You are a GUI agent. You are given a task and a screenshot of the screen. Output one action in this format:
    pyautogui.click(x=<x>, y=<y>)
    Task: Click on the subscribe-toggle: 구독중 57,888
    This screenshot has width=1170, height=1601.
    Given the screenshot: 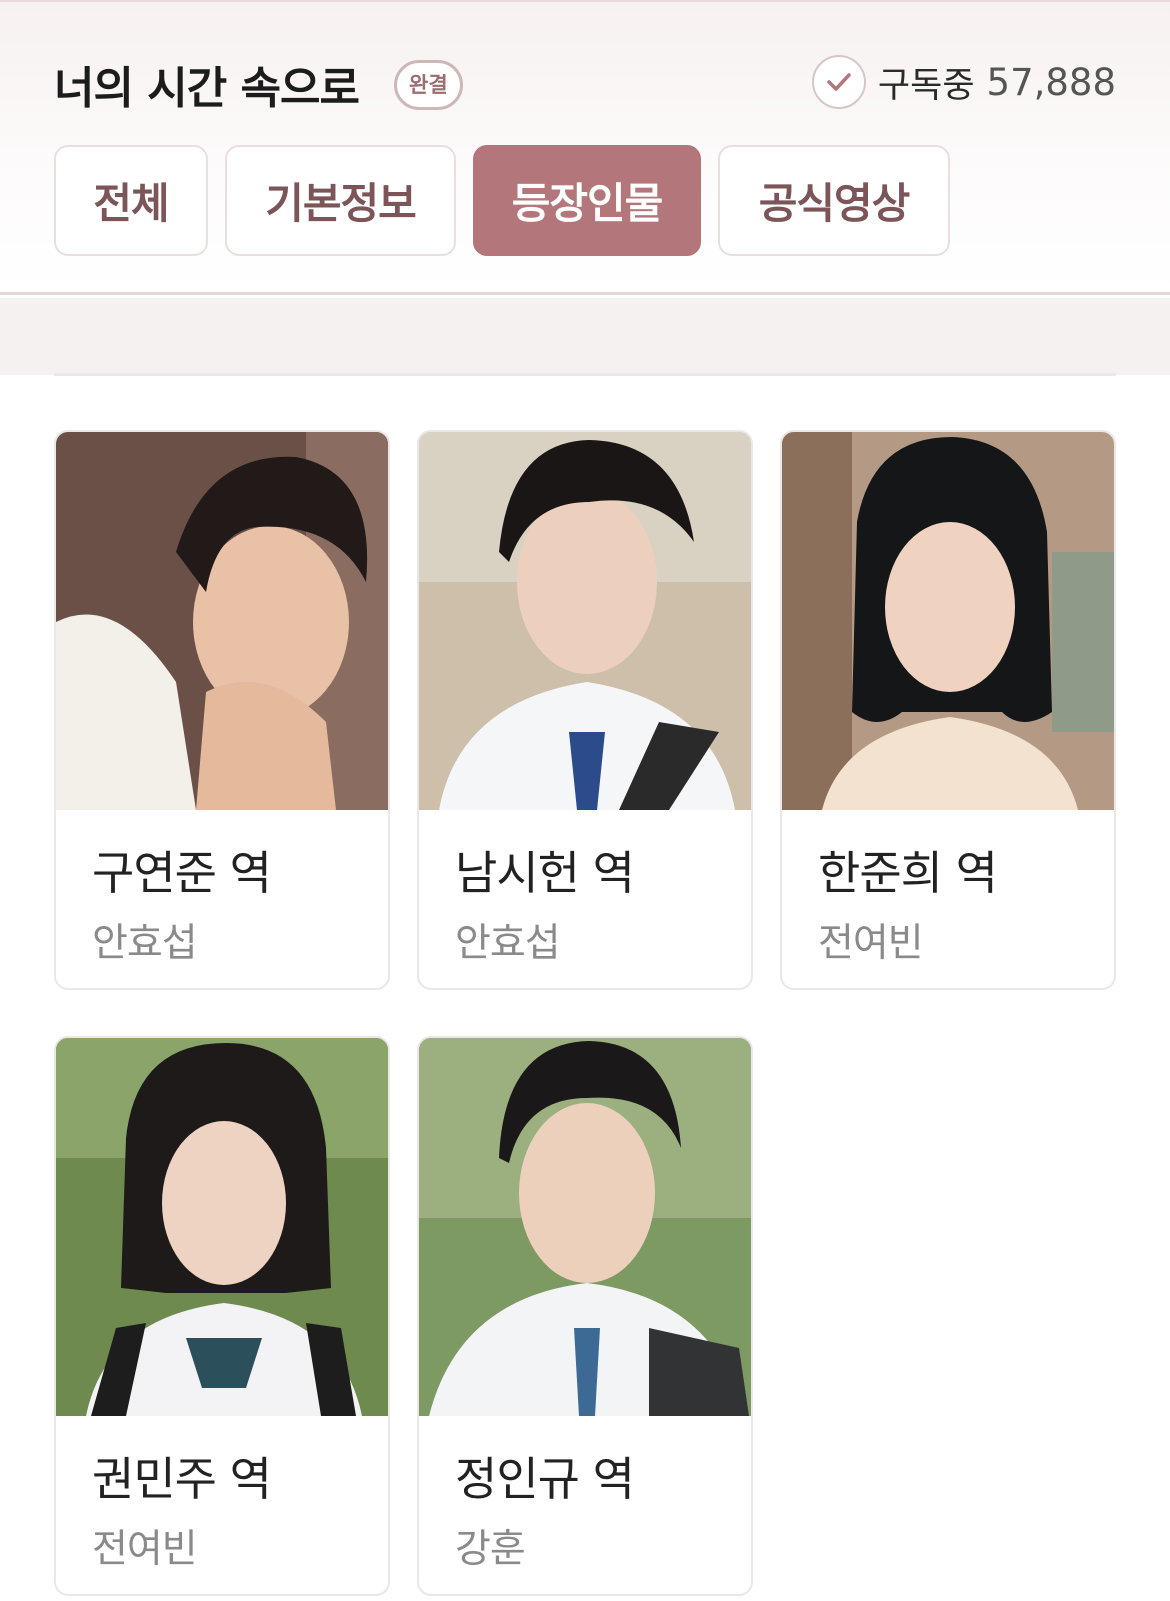 What is the action you would take?
    pyautogui.click(x=963, y=82)
    